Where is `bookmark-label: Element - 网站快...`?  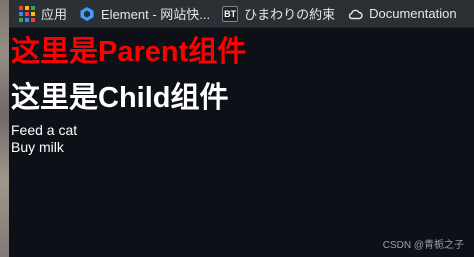 bookmark-label: Element - 网站快... is located at coordinates (156, 14).